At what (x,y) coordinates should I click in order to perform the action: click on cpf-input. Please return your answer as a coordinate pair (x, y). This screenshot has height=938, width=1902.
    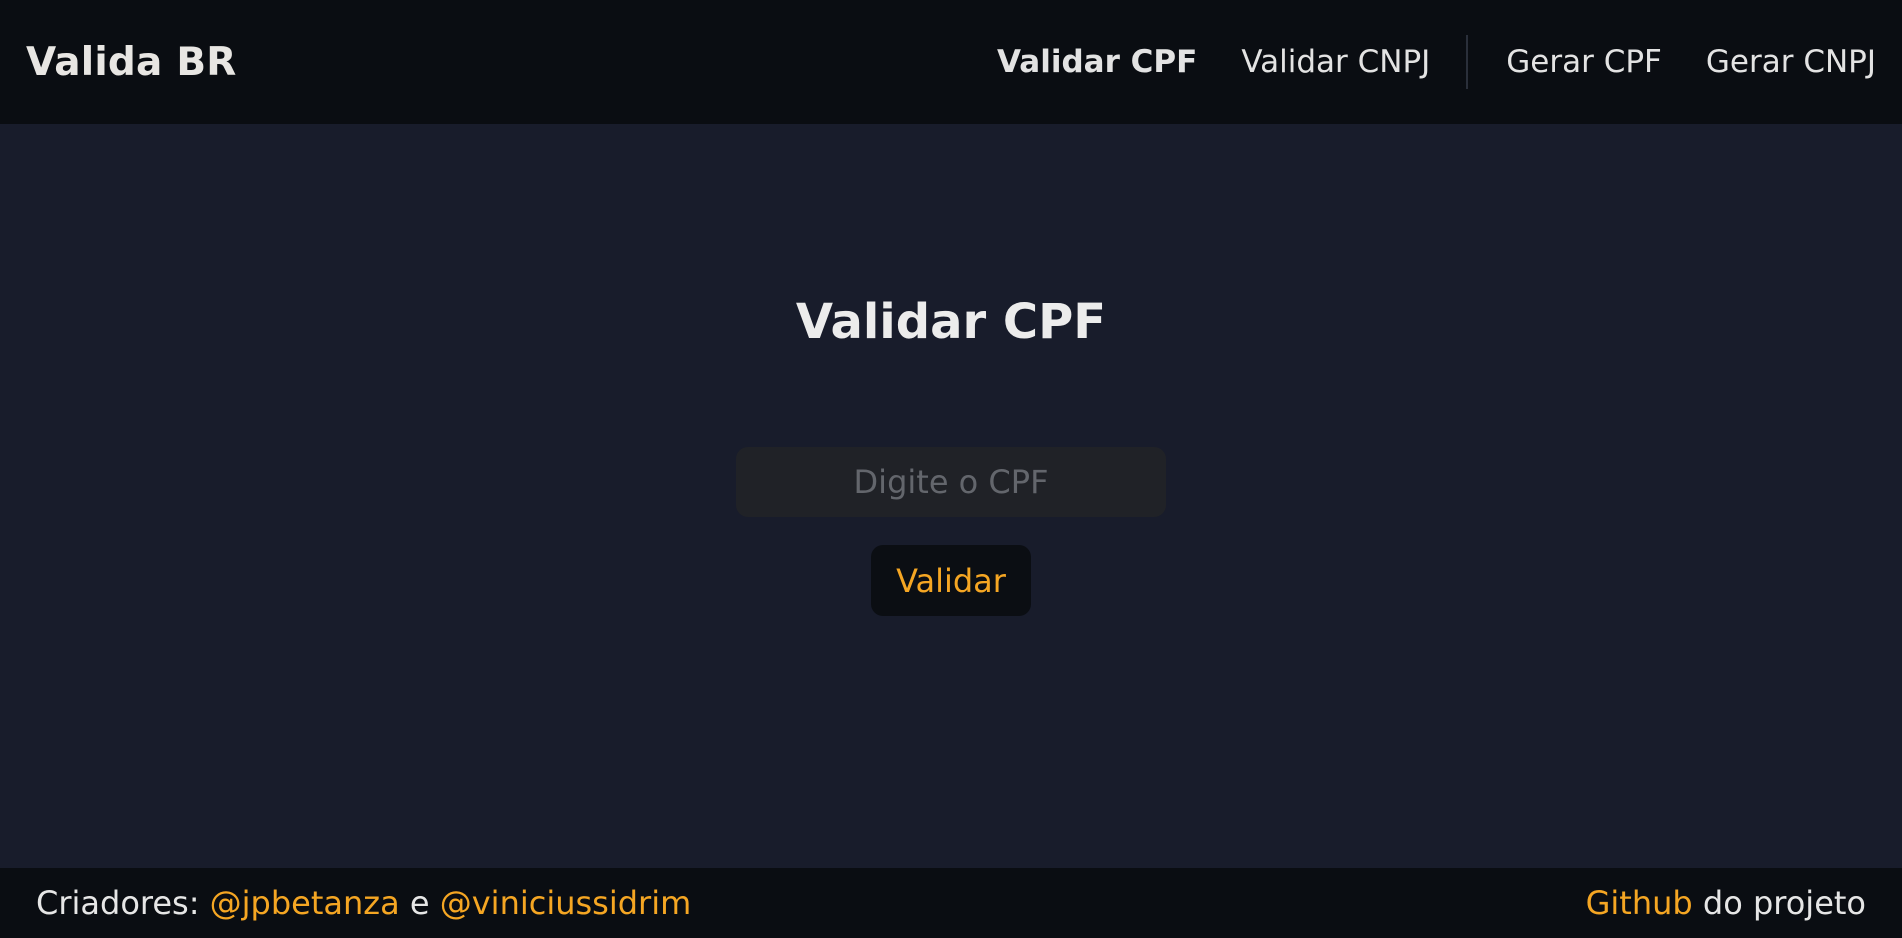
    Looking at the image, I should click on (951, 482).